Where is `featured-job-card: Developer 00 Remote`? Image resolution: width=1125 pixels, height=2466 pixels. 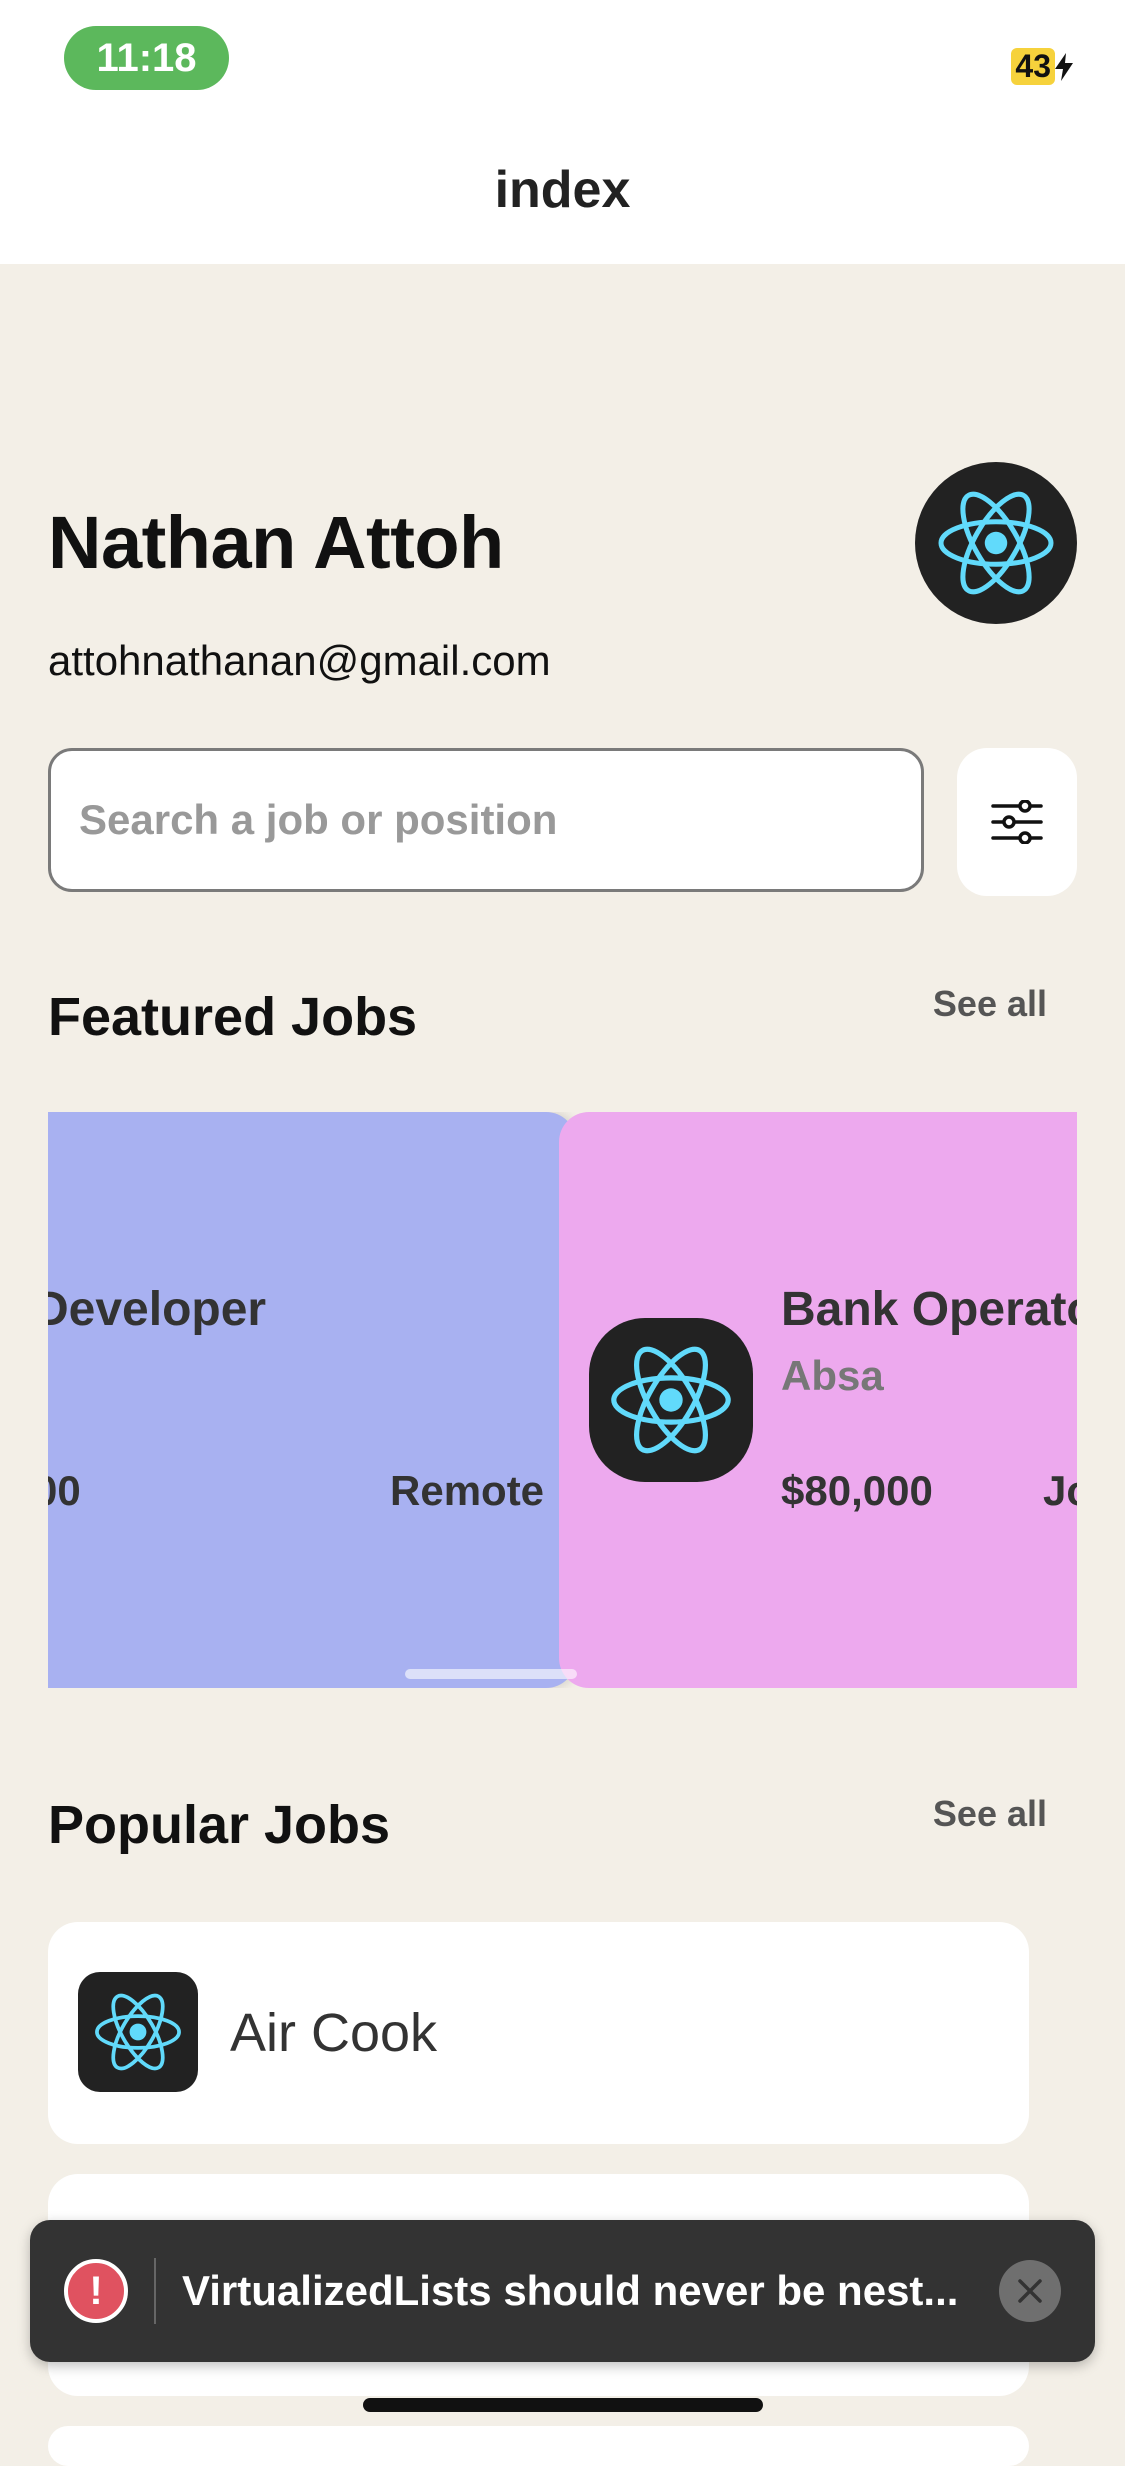 featured-job-card: Developer 00 Remote is located at coordinates (312, 1400).